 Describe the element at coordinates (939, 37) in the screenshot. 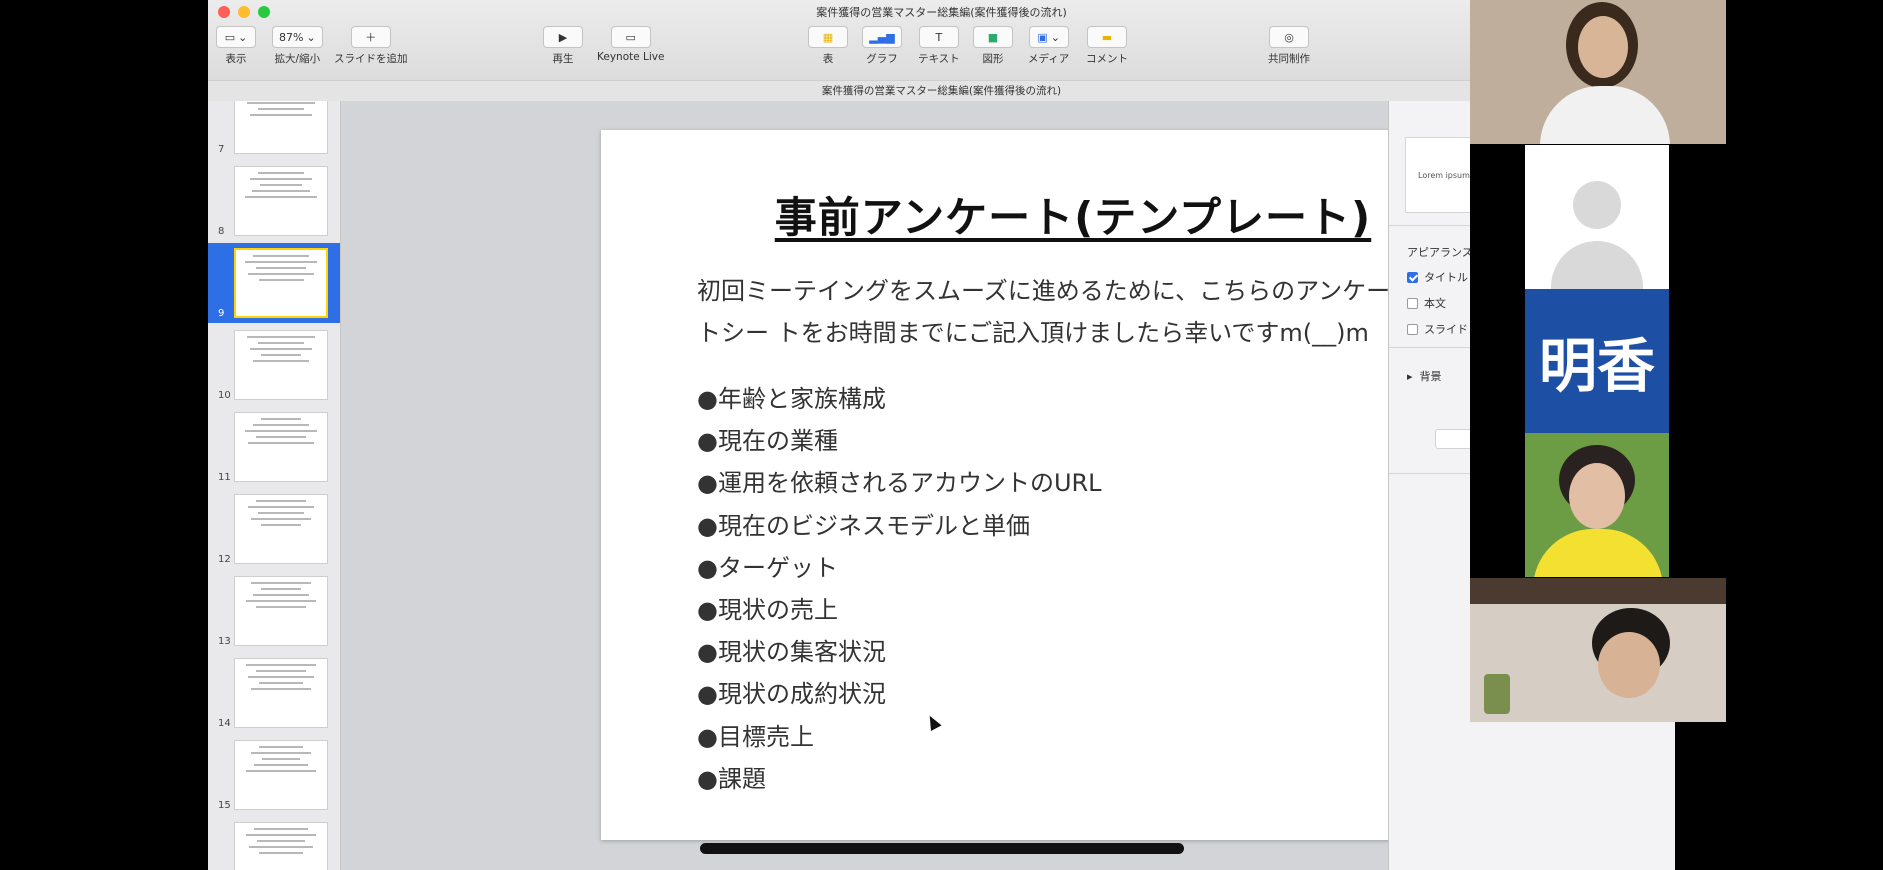

I see `text-icon: T` at that location.